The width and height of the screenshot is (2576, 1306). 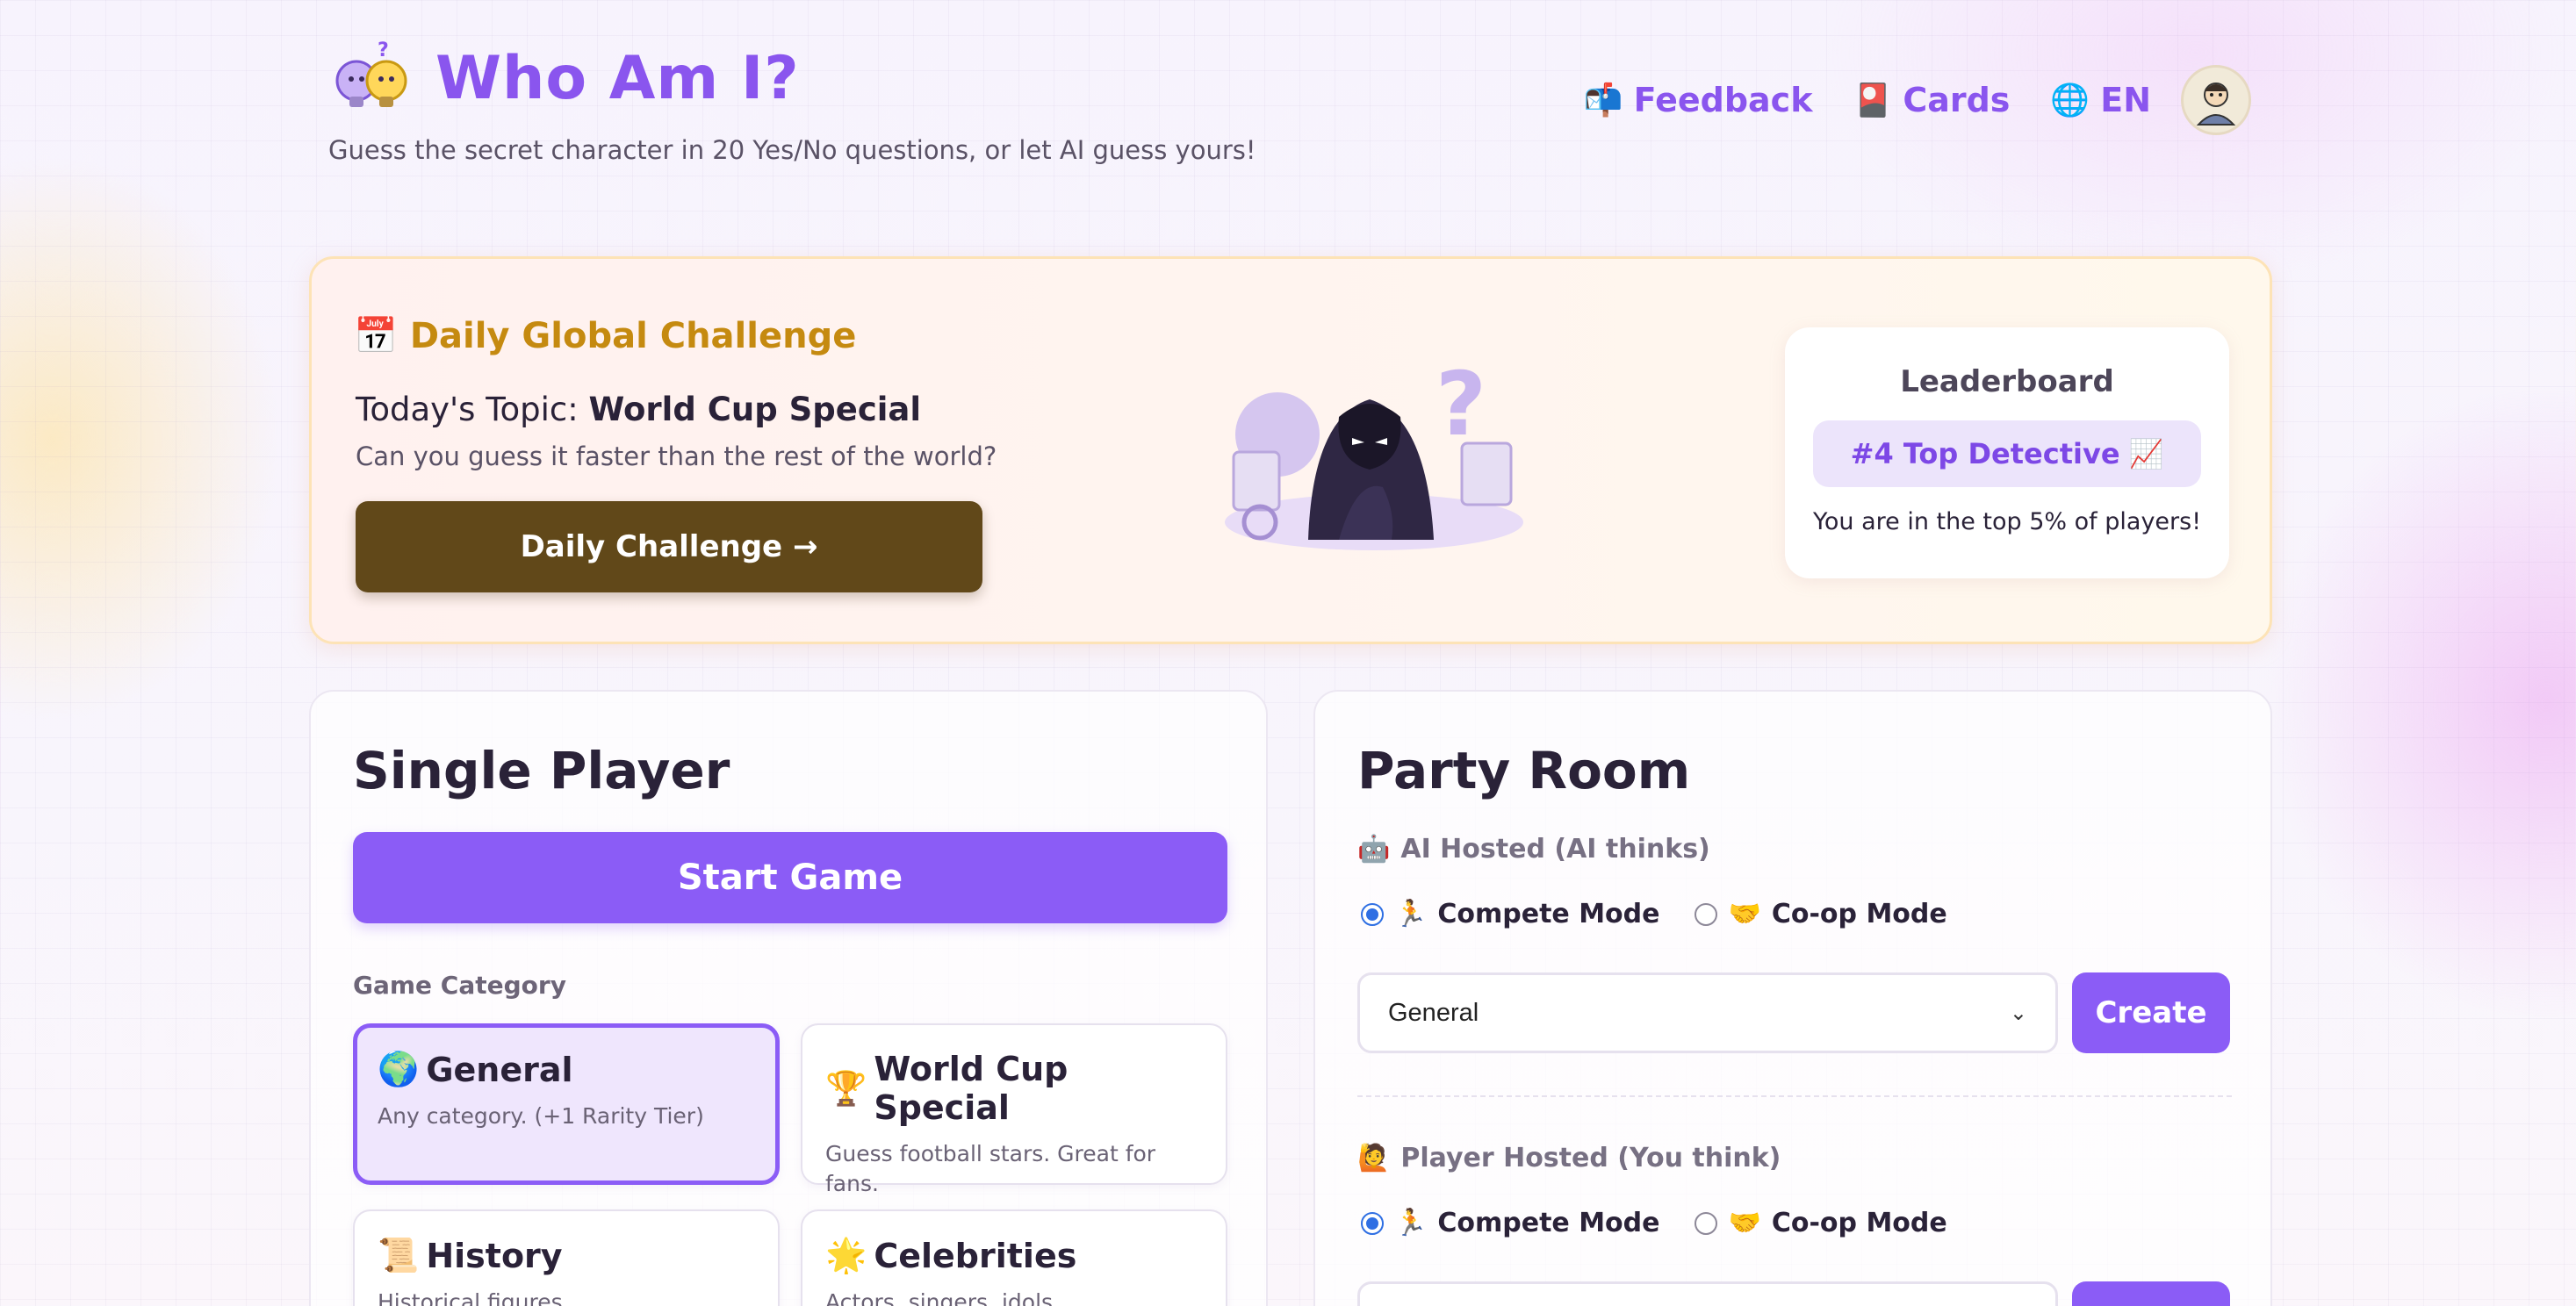 I want to click on ai-coop-radio: 🤝 Co-op Mode, so click(x=1821, y=914).